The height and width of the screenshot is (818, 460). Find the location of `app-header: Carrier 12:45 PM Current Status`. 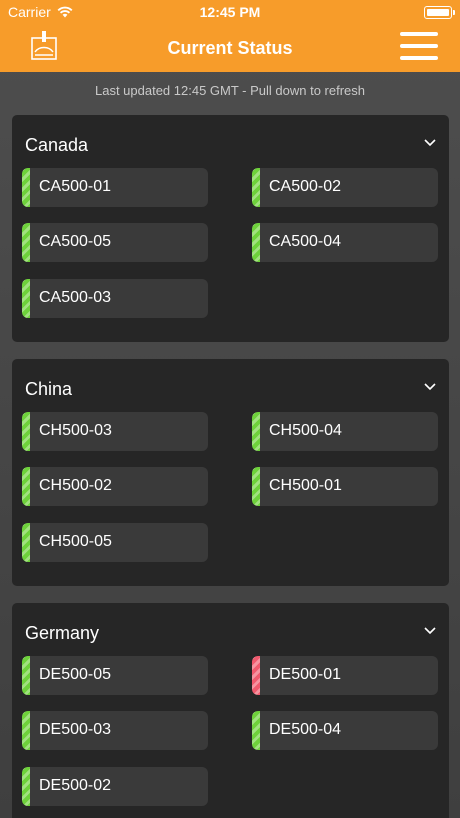

app-header: Carrier 12:45 PM Current Status is located at coordinates (230, 36).